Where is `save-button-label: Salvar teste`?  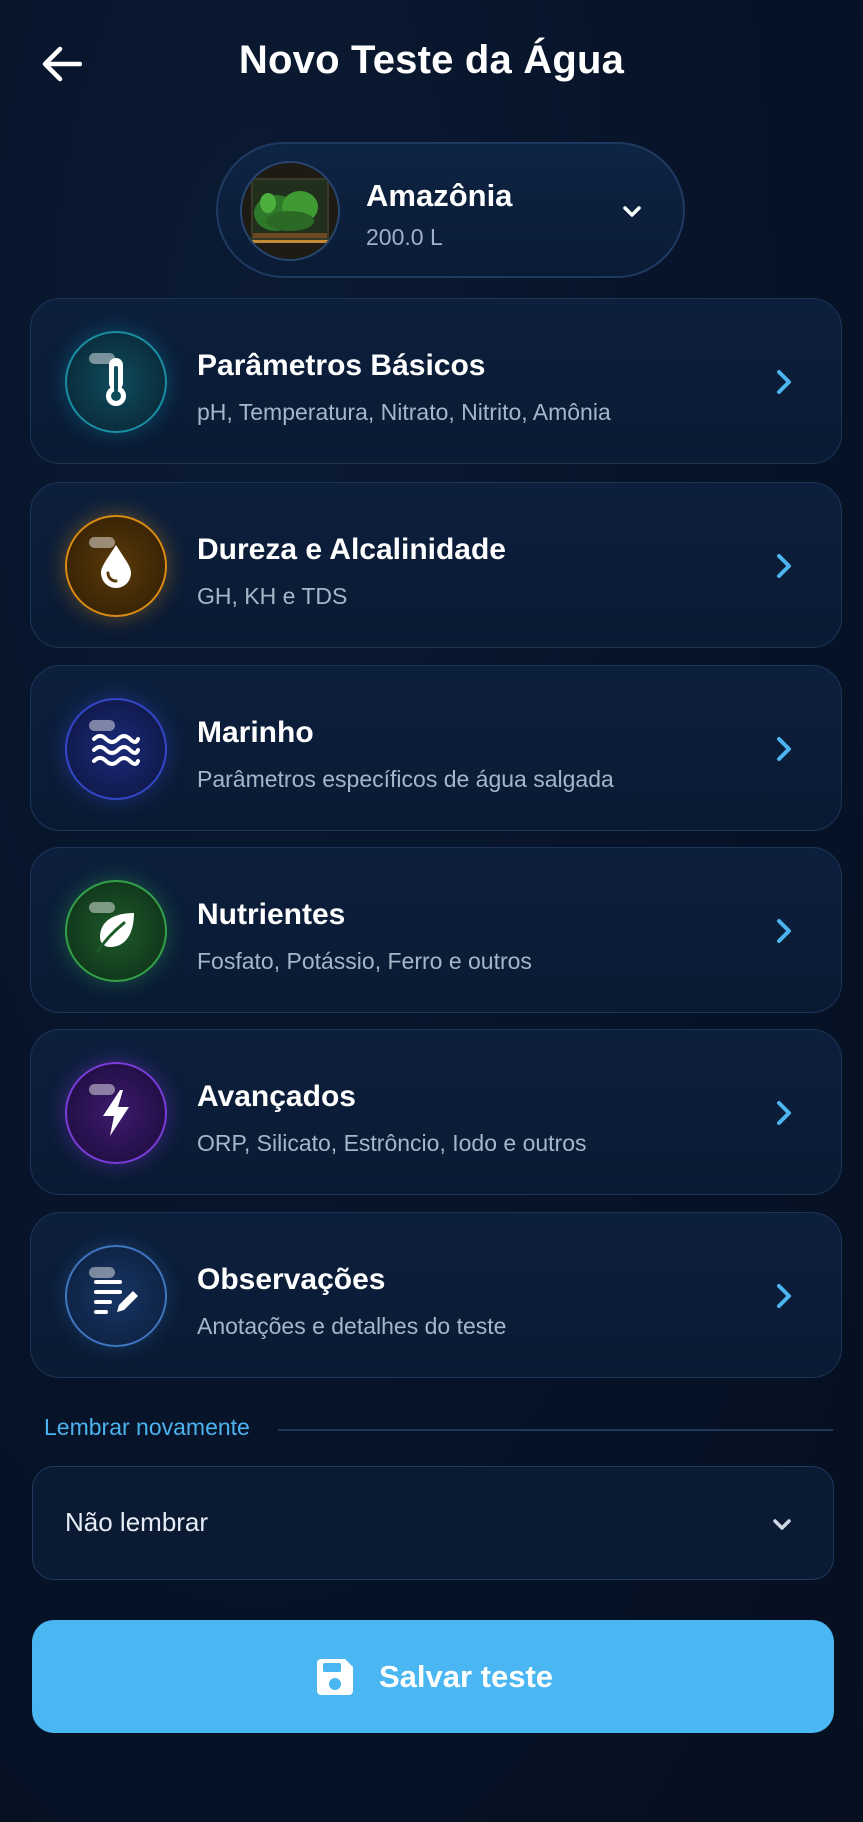
save-button-label: Salvar teste is located at coordinates (466, 1676).